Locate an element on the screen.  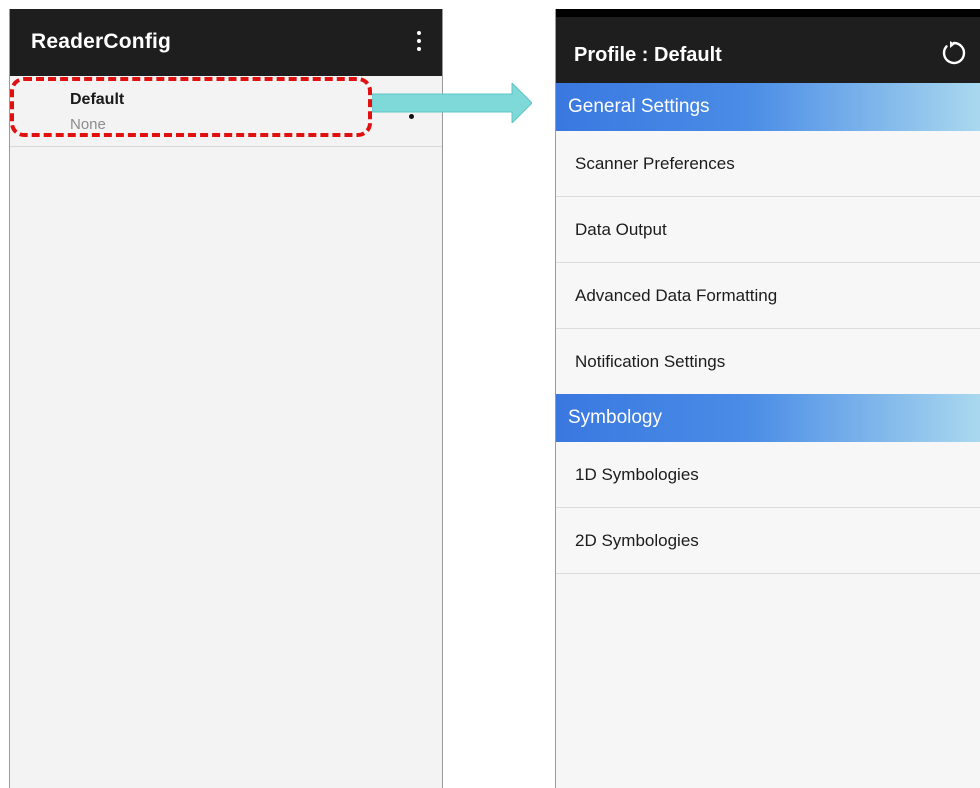
menu-item-data-output: Data Output is located at coordinates (768, 230).